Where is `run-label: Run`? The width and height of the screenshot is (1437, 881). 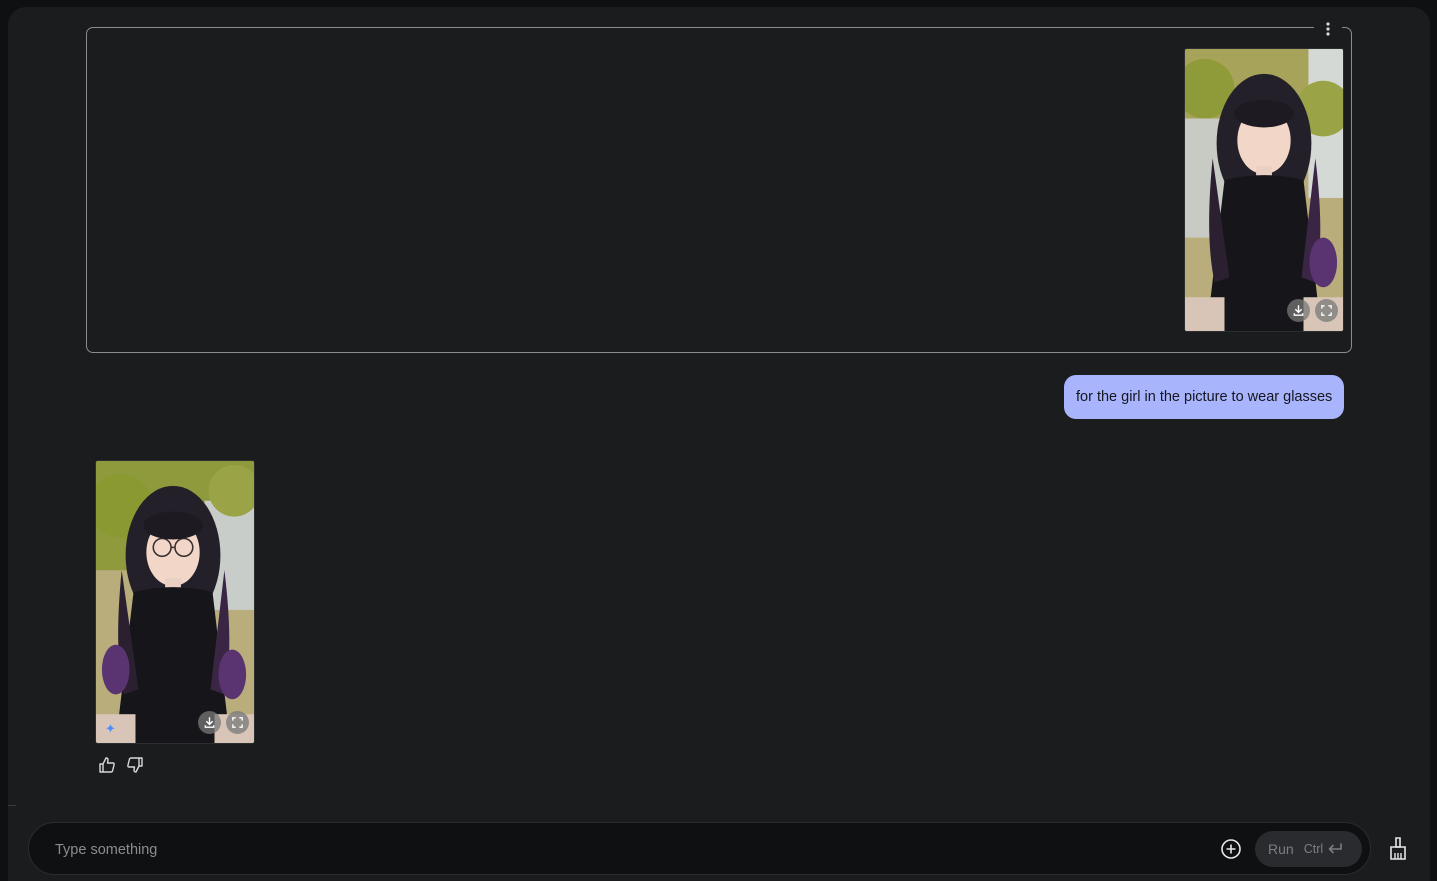
run-label: Run is located at coordinates (1281, 849).